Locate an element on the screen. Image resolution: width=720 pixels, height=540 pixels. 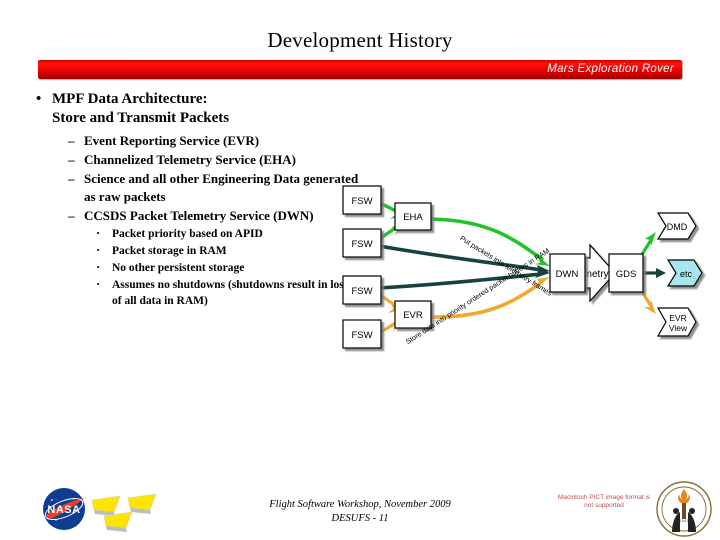
bullet-level3-text: Packet priority based on APID is located at coordinates (187, 234).